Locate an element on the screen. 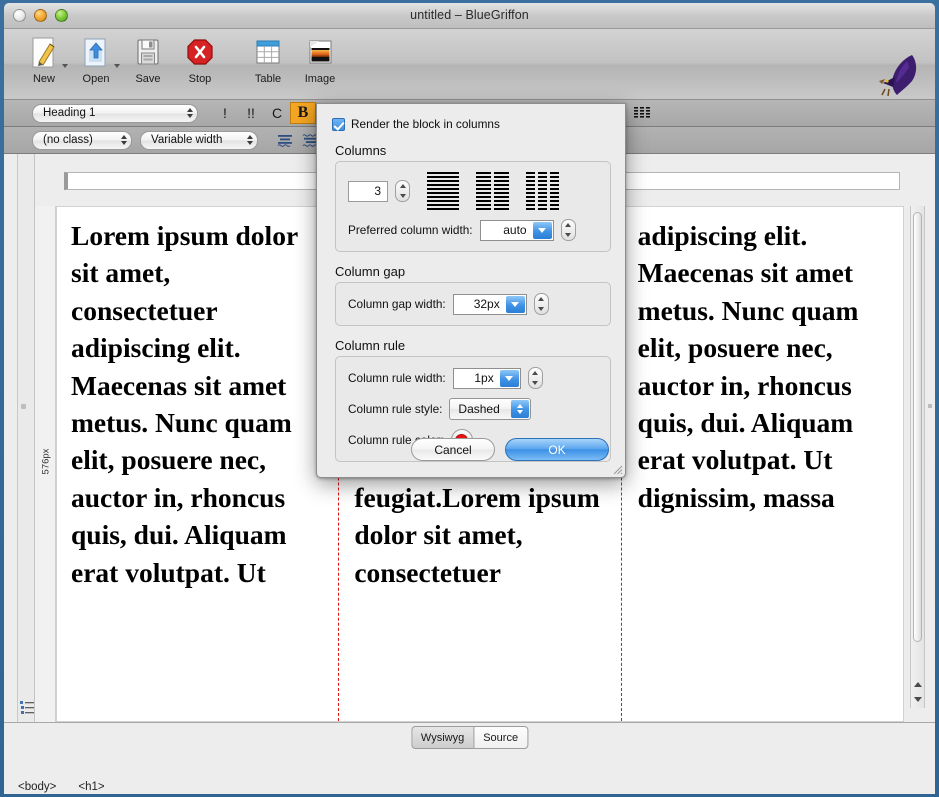  dialog-resize-grip is located at coordinates (616, 468).